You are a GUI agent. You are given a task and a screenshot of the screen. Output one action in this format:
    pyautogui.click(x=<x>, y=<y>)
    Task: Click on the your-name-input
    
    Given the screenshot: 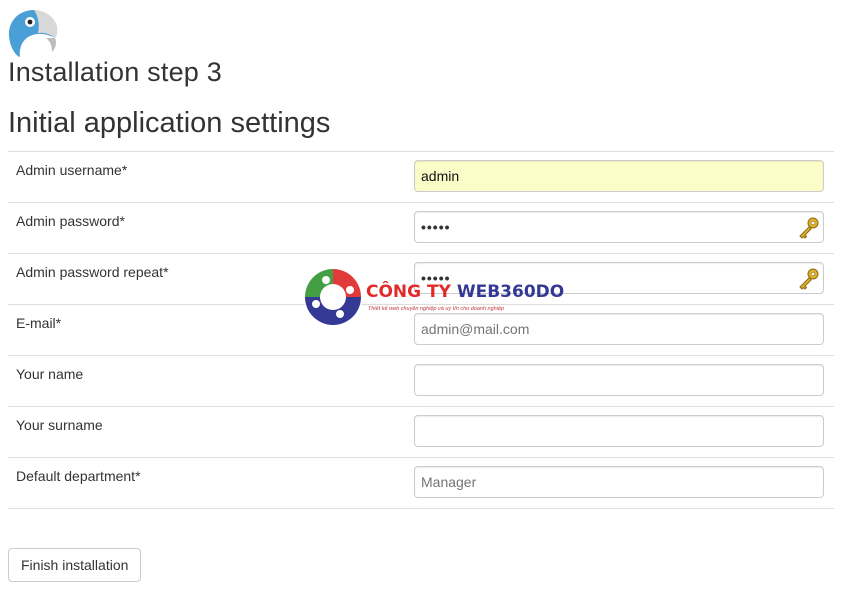 What is the action you would take?
    pyautogui.click(x=619, y=380)
    